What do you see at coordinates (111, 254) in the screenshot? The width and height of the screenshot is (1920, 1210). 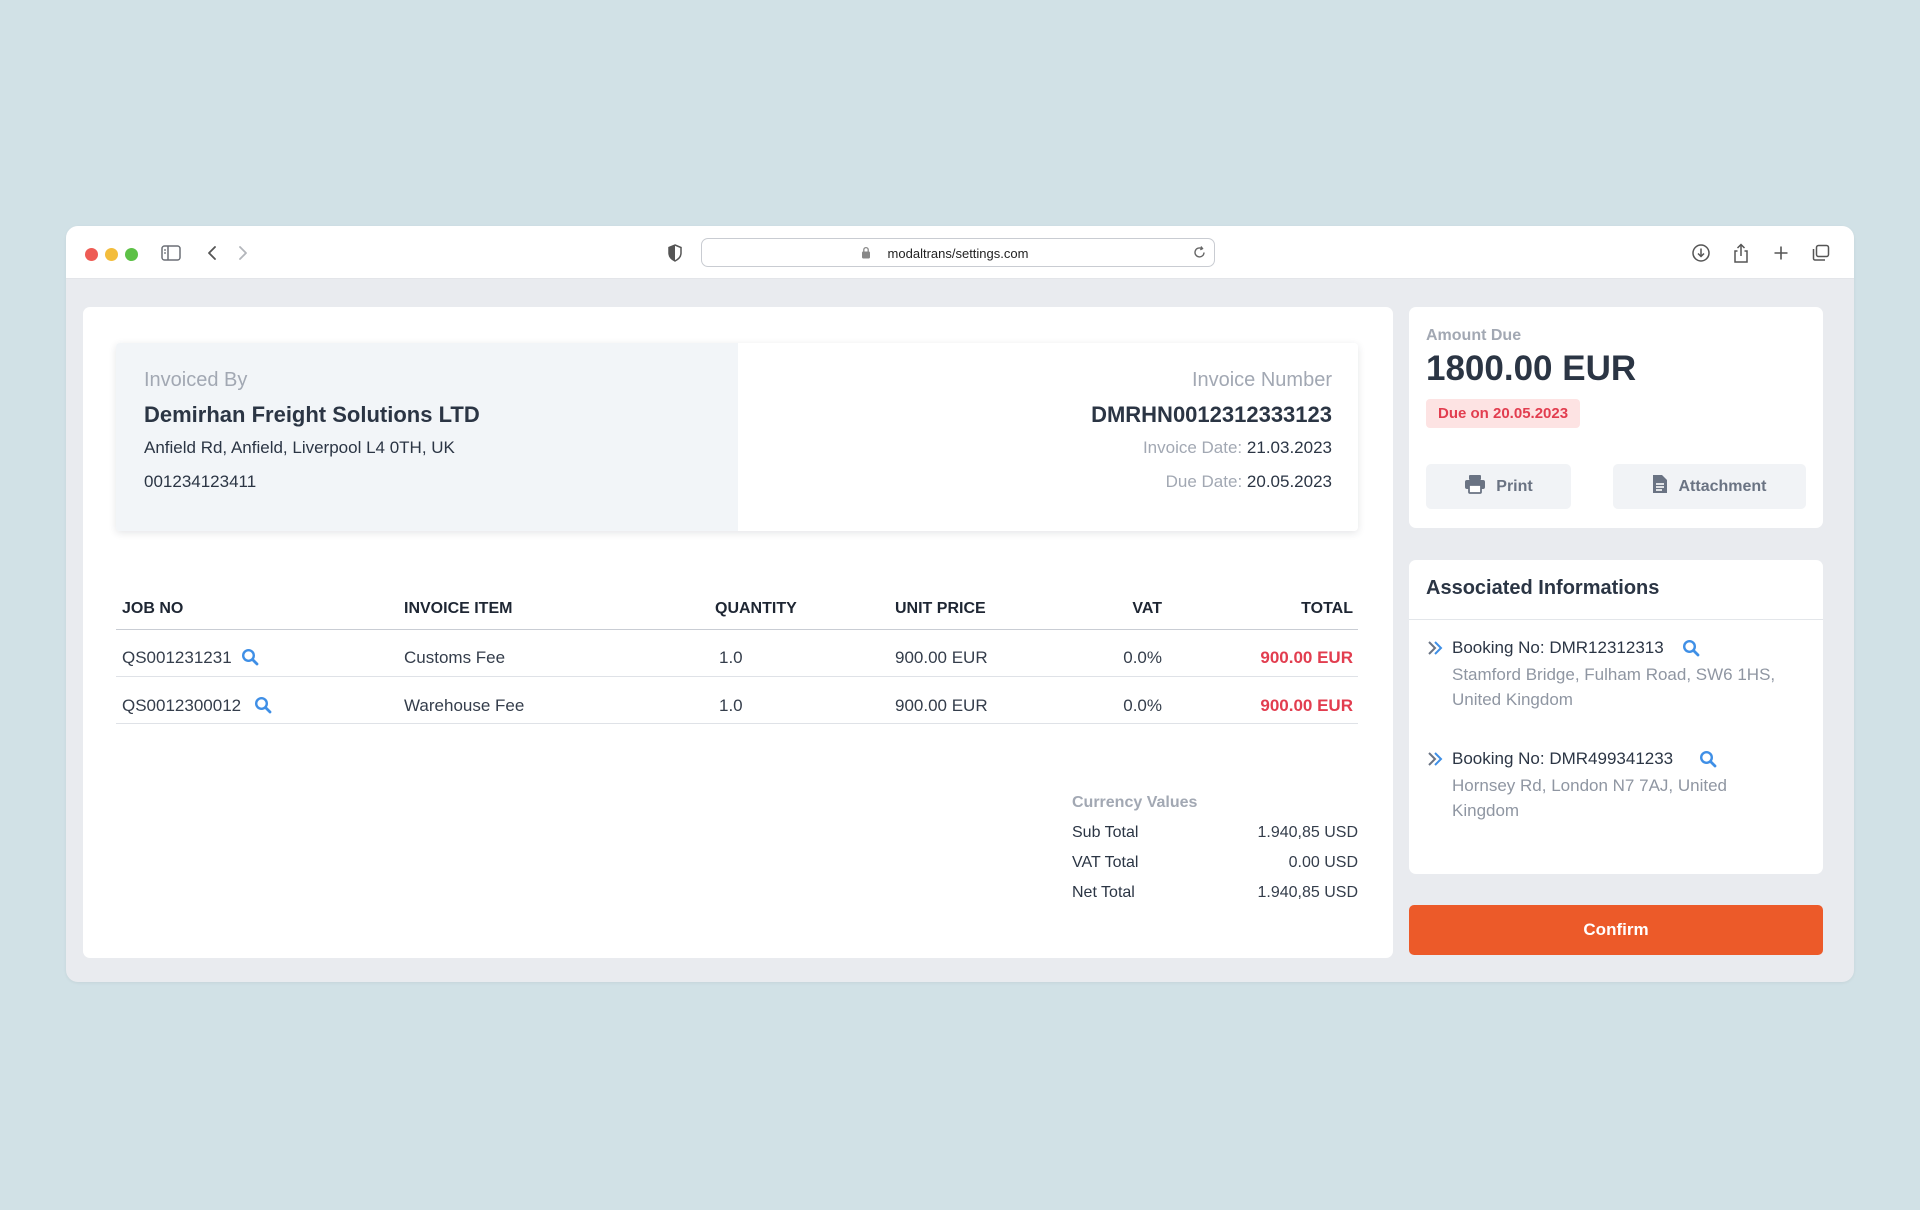 I see `minimize-window-button` at bounding box center [111, 254].